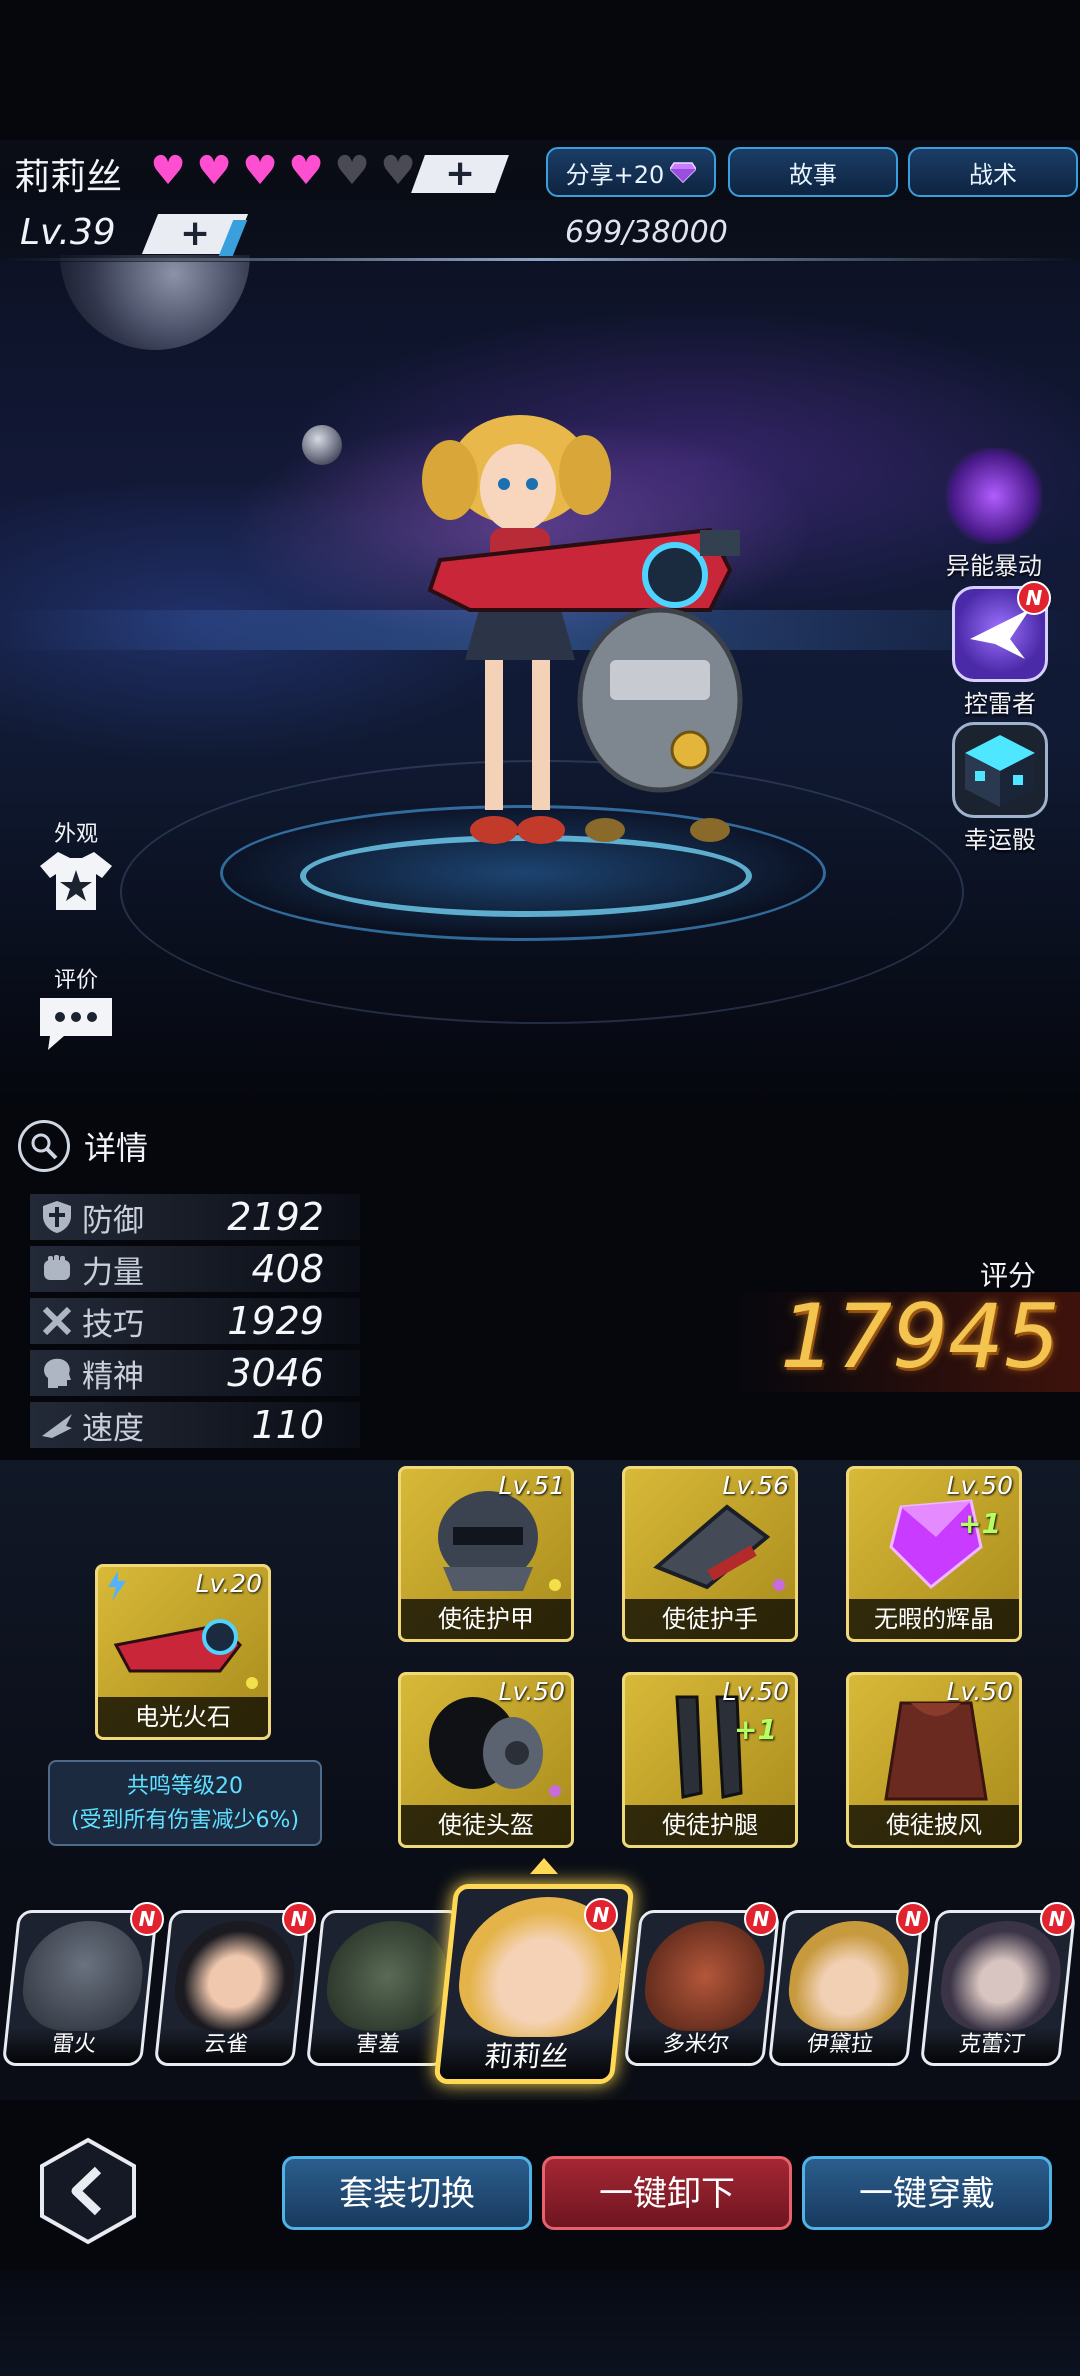 The height and width of the screenshot is (2376, 1080). What do you see at coordinates (117, 1586) in the screenshot?
I see `lightning-icon` at bounding box center [117, 1586].